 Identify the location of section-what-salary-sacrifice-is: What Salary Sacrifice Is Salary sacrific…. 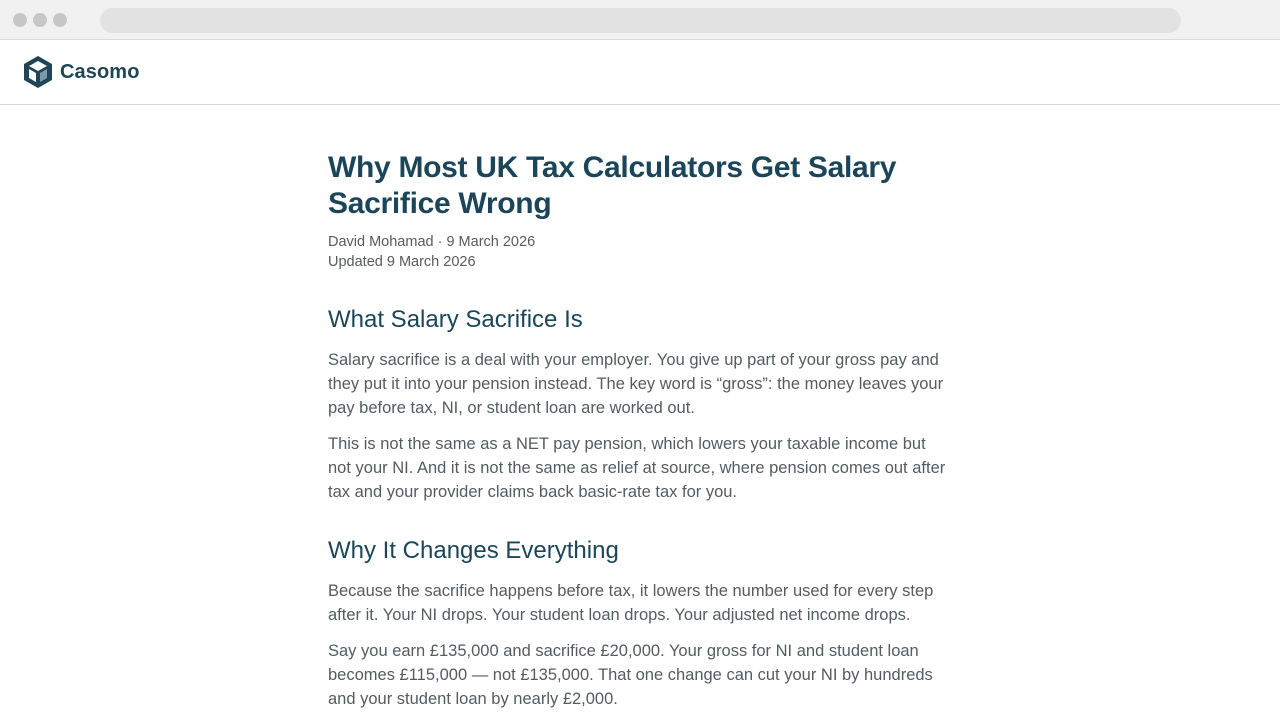
(640, 404).